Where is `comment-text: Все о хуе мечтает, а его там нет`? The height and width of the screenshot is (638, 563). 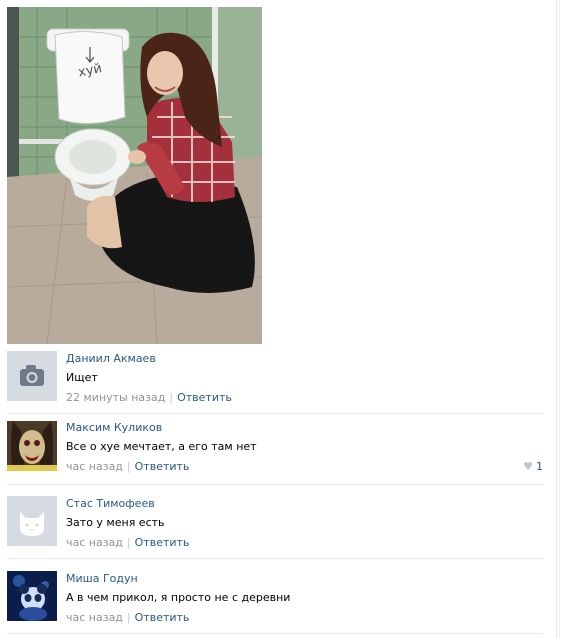 comment-text: Все о хуе мечтает, а его там нет is located at coordinates (161, 446).